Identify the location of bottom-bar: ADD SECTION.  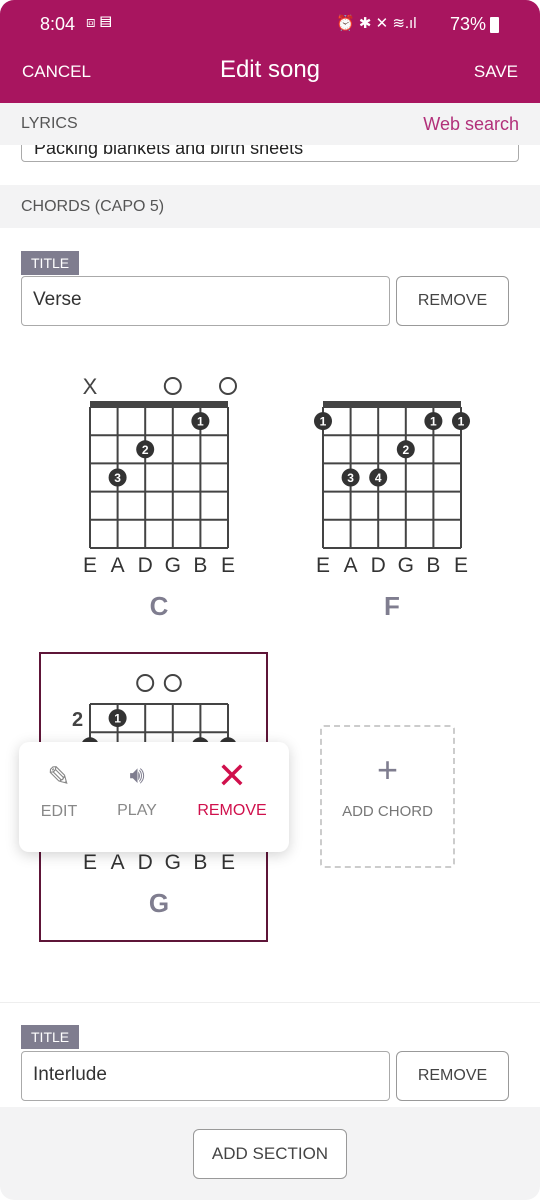
(270, 1153).